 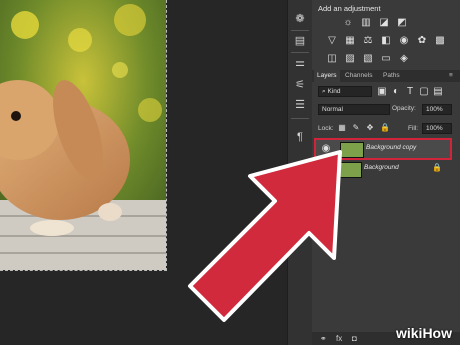 I want to click on opacity-label: Opacity:, so click(x=404, y=108).